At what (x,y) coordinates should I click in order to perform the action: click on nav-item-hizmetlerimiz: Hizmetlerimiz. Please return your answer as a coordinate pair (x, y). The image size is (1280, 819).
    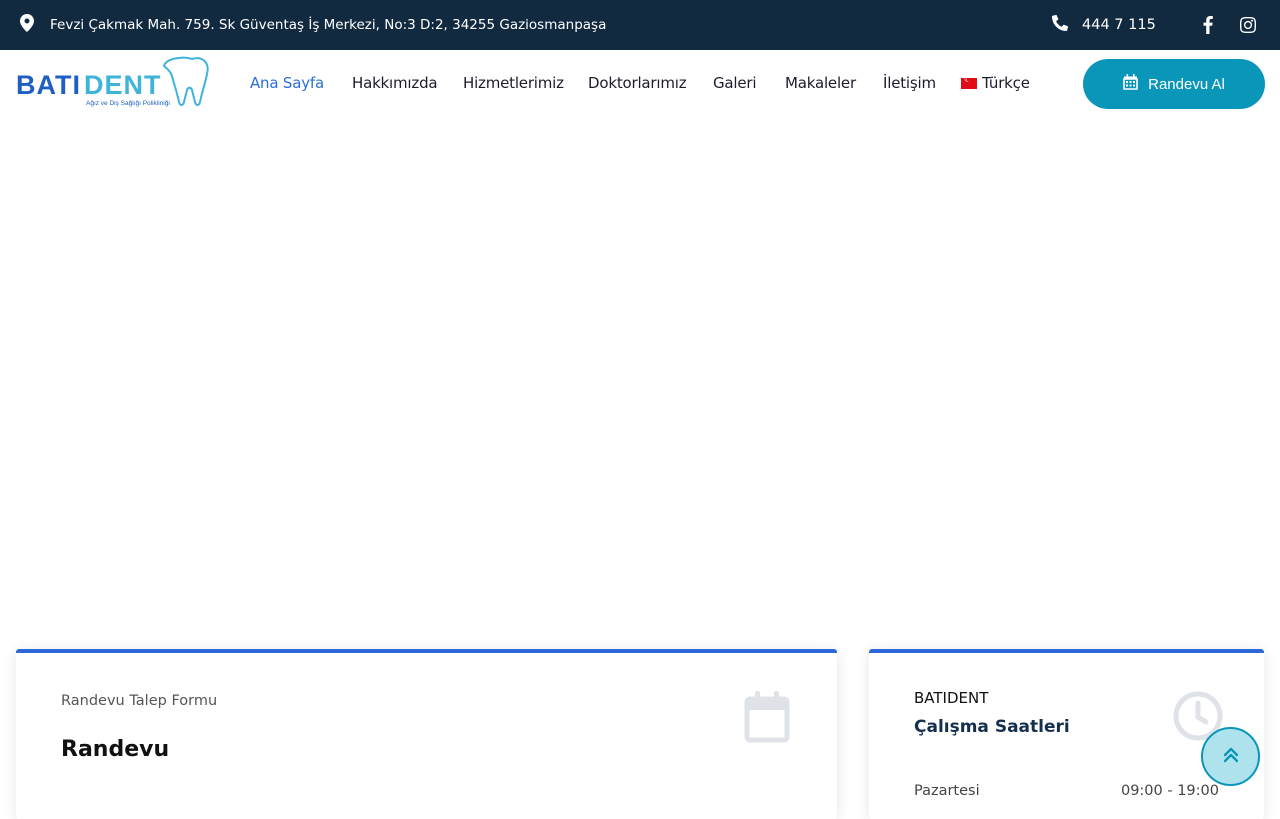
    Looking at the image, I should click on (513, 83).